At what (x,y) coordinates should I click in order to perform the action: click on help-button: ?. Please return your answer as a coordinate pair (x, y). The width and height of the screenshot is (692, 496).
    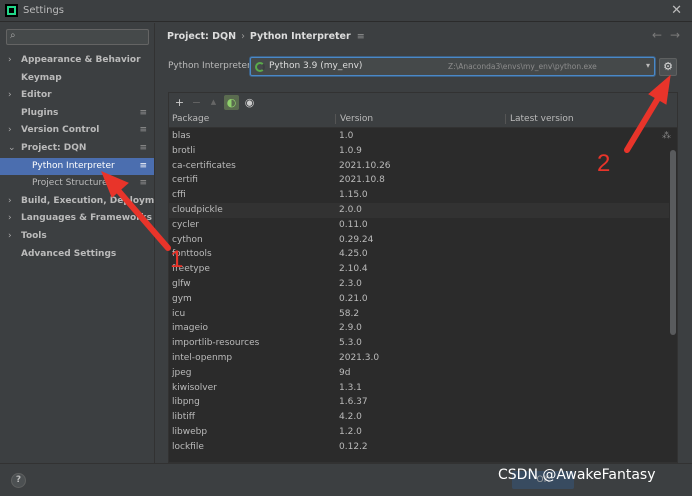
    Looking at the image, I should click on (18, 480).